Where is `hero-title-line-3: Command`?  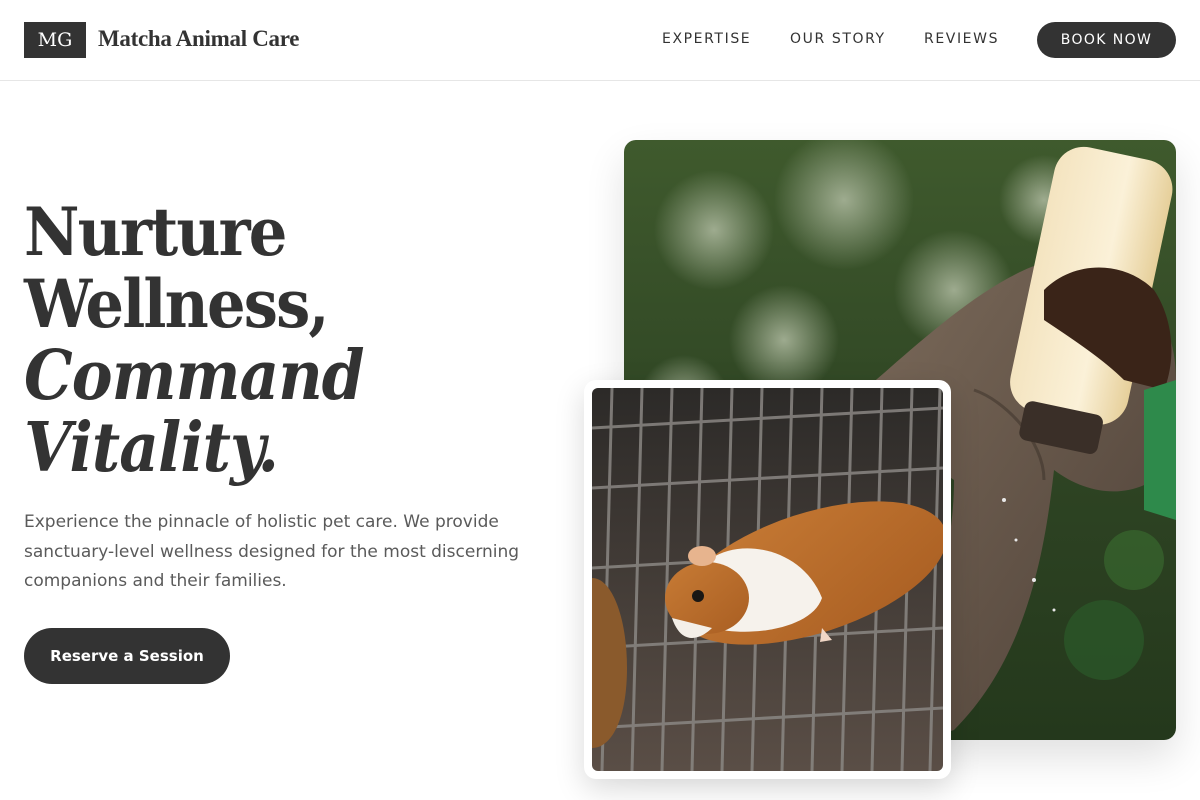 hero-title-line-3: Command is located at coordinates (194, 376).